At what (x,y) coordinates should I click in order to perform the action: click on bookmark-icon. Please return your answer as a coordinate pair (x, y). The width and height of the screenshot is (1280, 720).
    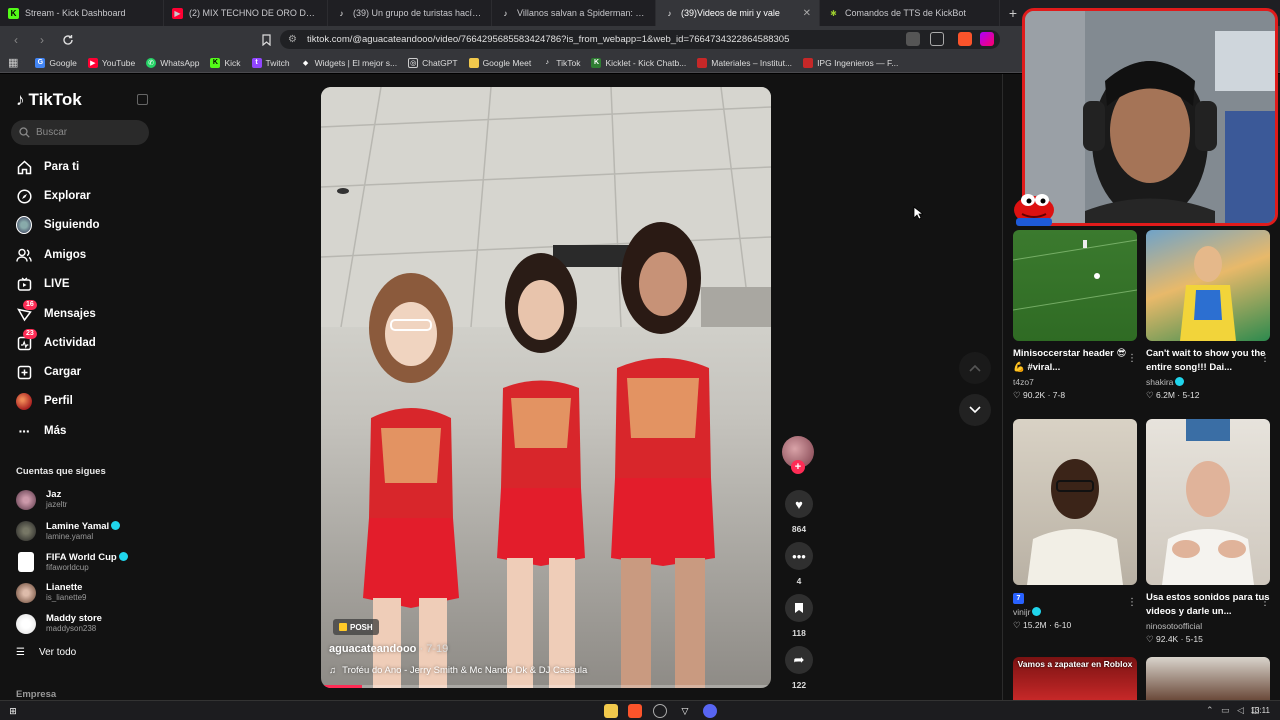
    Looking at the image, I should click on (799, 608).